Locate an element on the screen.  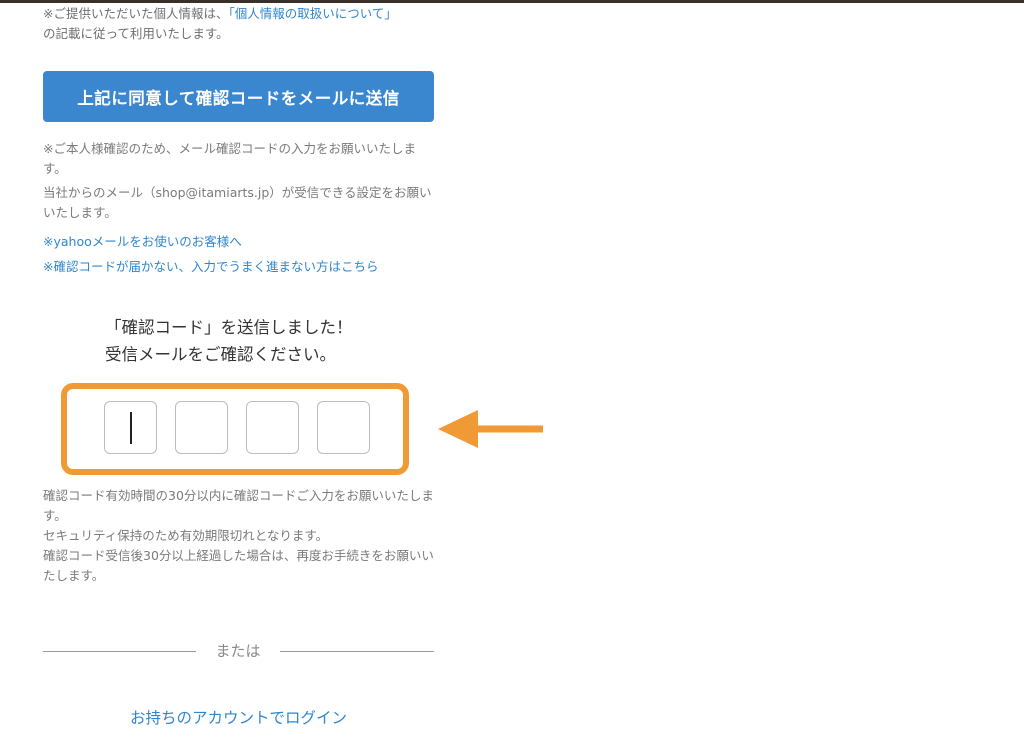
divider-left is located at coordinates (119, 651).